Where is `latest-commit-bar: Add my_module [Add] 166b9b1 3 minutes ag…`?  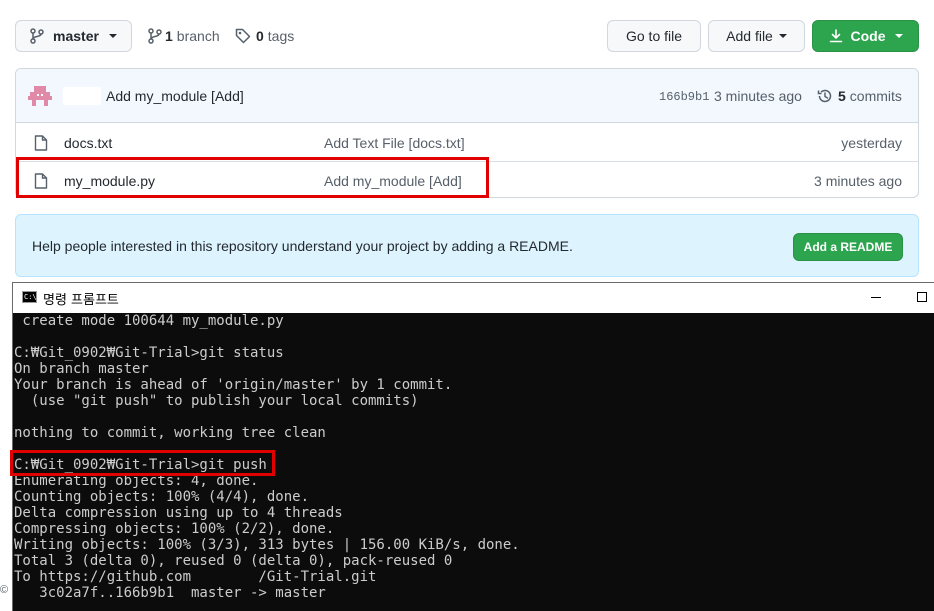 latest-commit-bar: Add my_module [Add] 166b9b1 3 minutes ag… is located at coordinates (467, 96).